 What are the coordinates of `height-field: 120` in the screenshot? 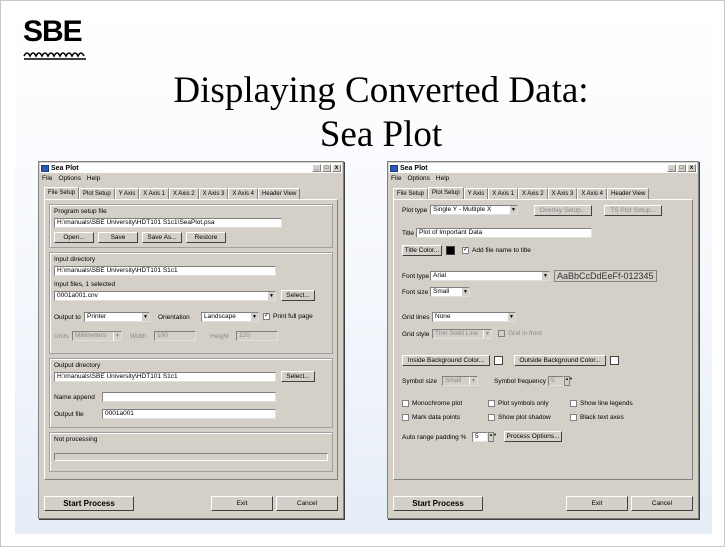 It's located at (257, 336).